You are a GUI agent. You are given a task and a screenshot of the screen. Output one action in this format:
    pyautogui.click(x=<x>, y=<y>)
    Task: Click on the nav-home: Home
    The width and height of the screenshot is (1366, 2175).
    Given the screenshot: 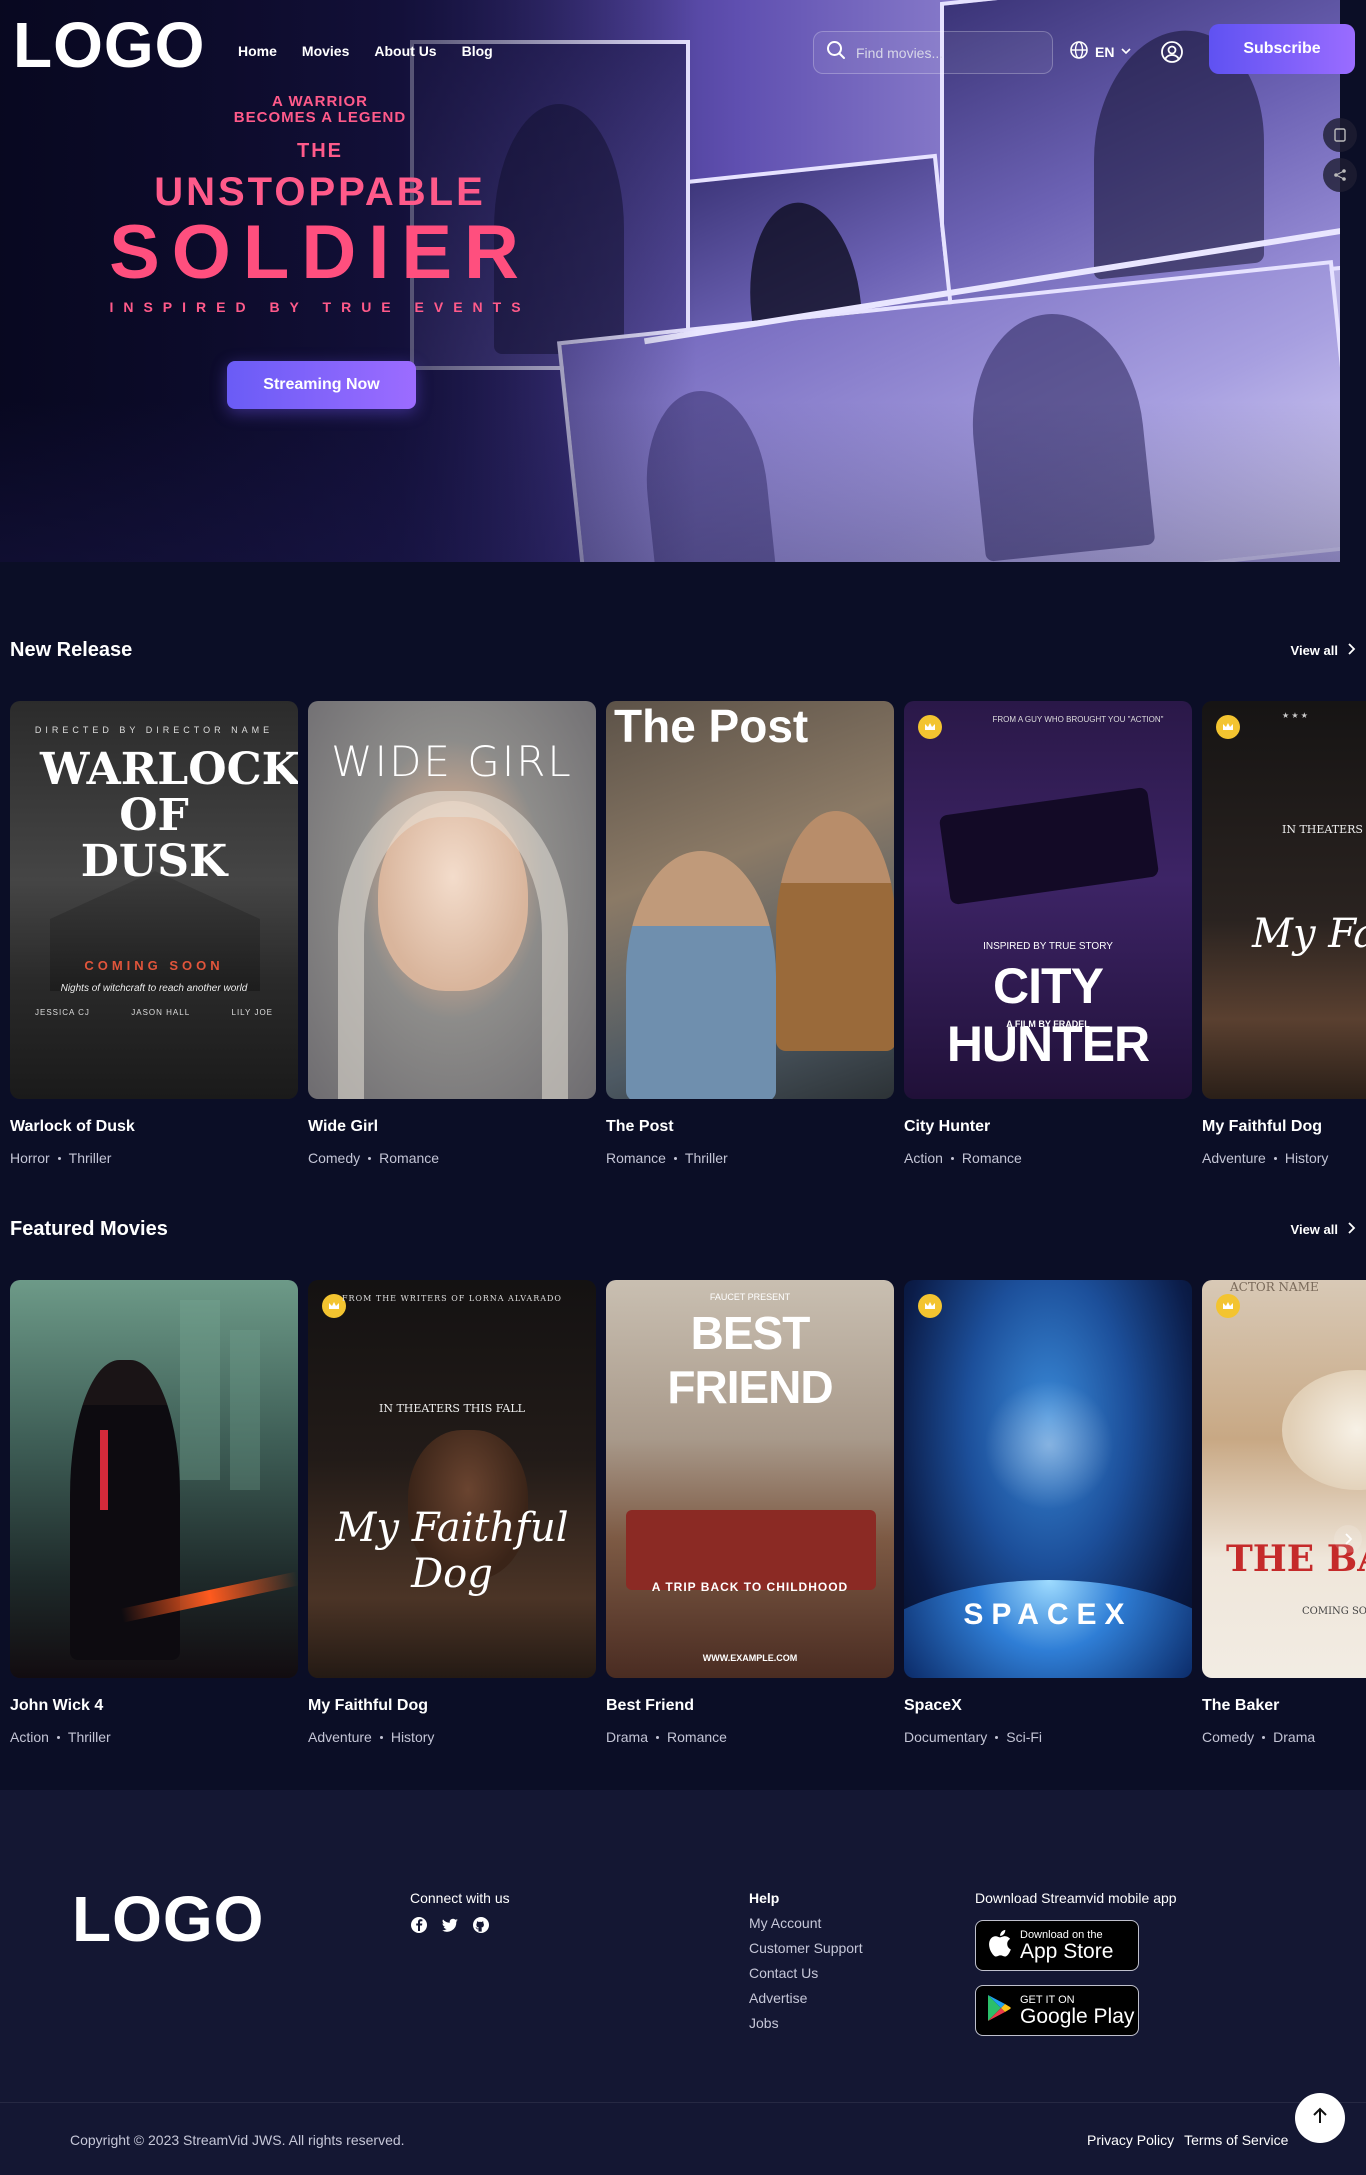 What is the action you would take?
    pyautogui.click(x=257, y=51)
    